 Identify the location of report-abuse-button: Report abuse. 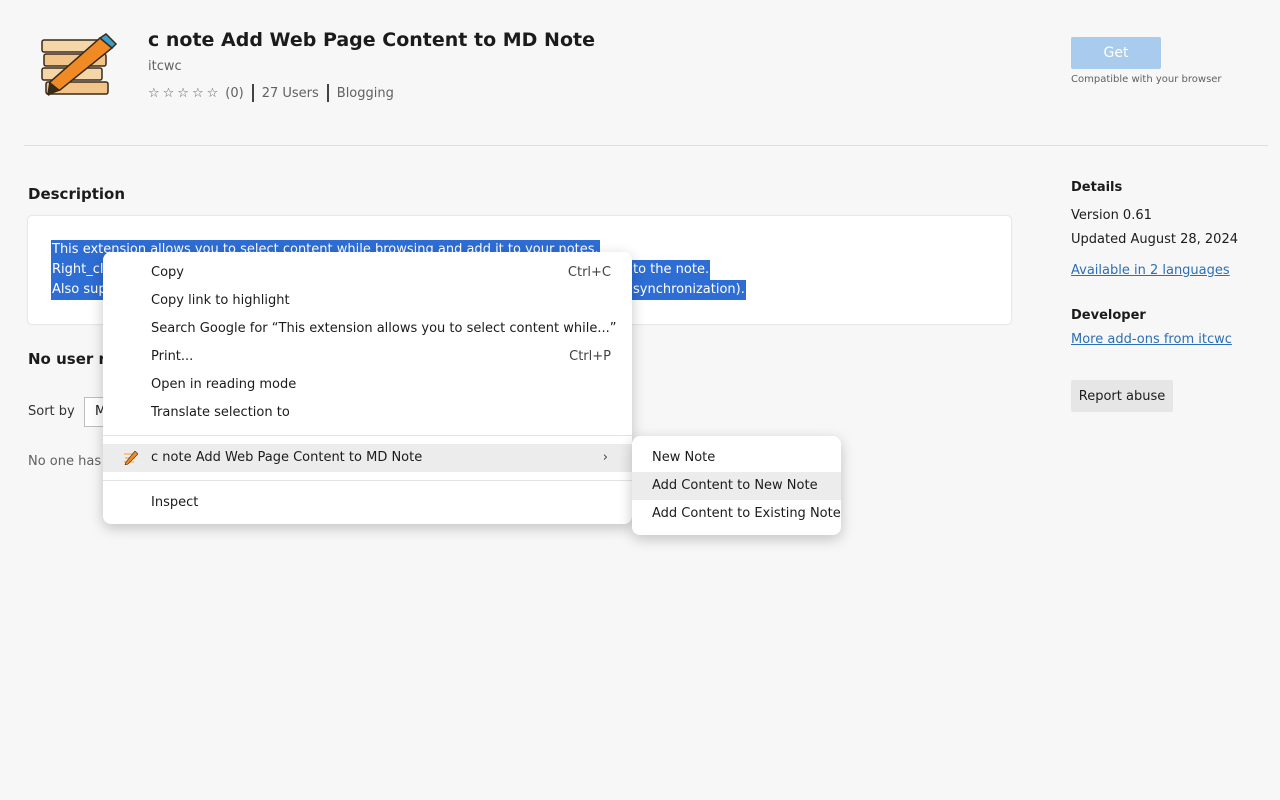
(1122, 396).